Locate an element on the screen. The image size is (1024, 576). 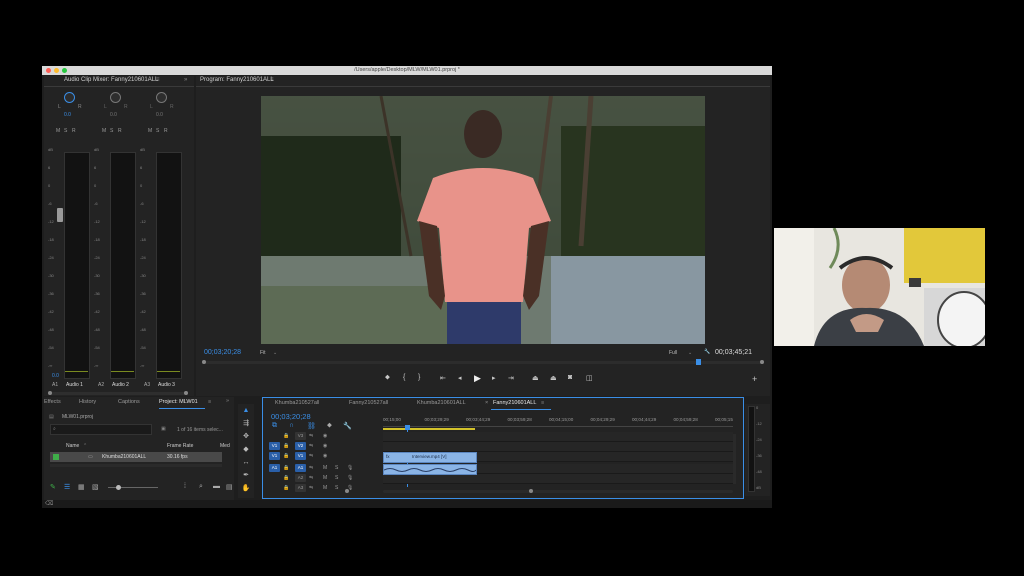
column-media: Med is located at coordinates (225, 446).